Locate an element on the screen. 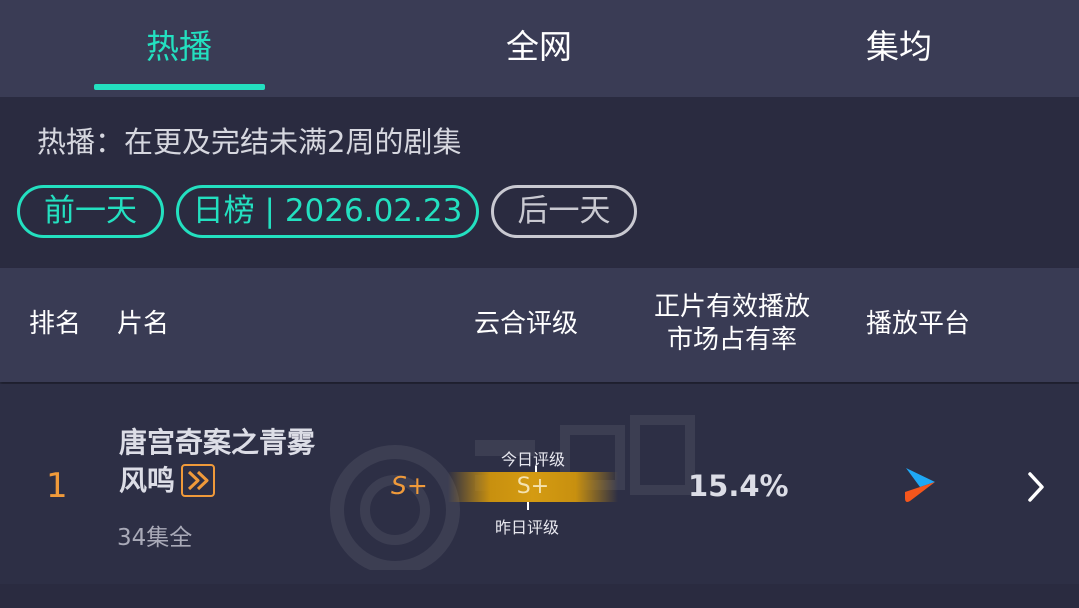 This screenshot has width=1079, height=608. grade-value: S+ is located at coordinates (409, 485).